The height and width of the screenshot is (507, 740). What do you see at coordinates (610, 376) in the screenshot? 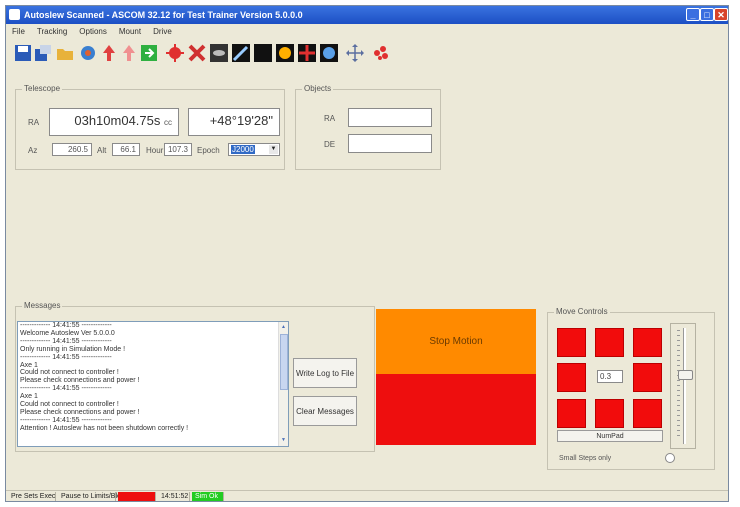
I see `speed-input: 0.3` at bounding box center [610, 376].